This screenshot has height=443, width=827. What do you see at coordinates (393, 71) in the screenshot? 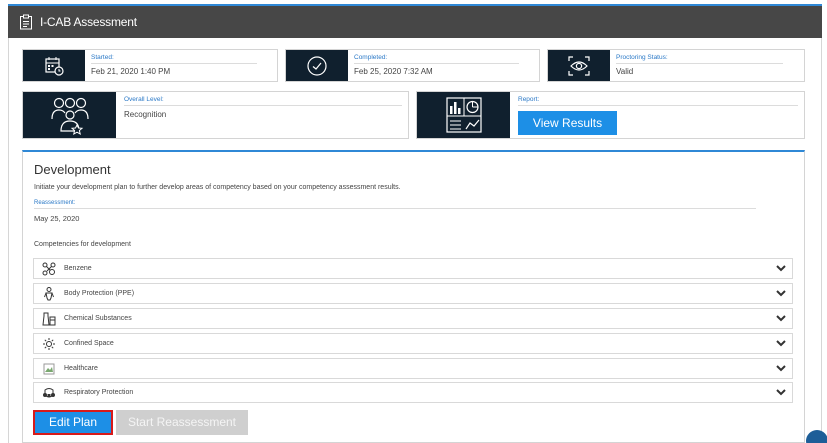
I see `completed-value: Feb 25, 2020 7:32 AM` at bounding box center [393, 71].